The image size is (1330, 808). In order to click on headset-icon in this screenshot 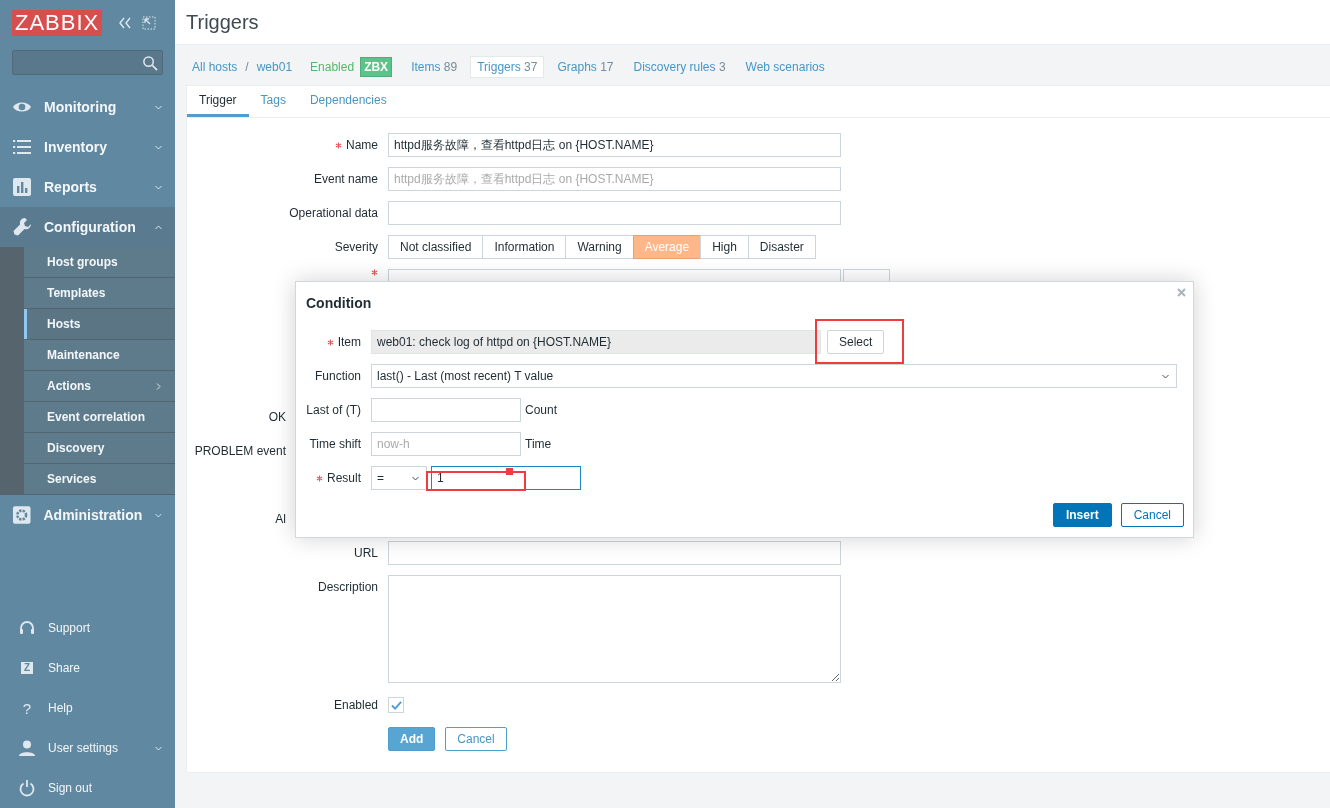, I will do `click(27, 628)`.